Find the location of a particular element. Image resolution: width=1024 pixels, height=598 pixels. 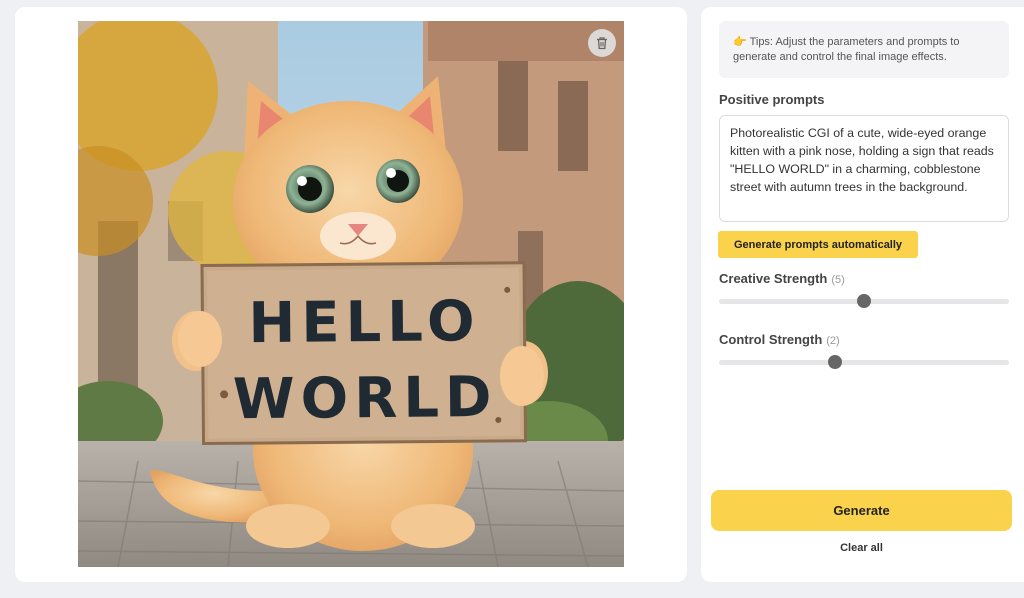

delete-image-button is located at coordinates (602, 43).